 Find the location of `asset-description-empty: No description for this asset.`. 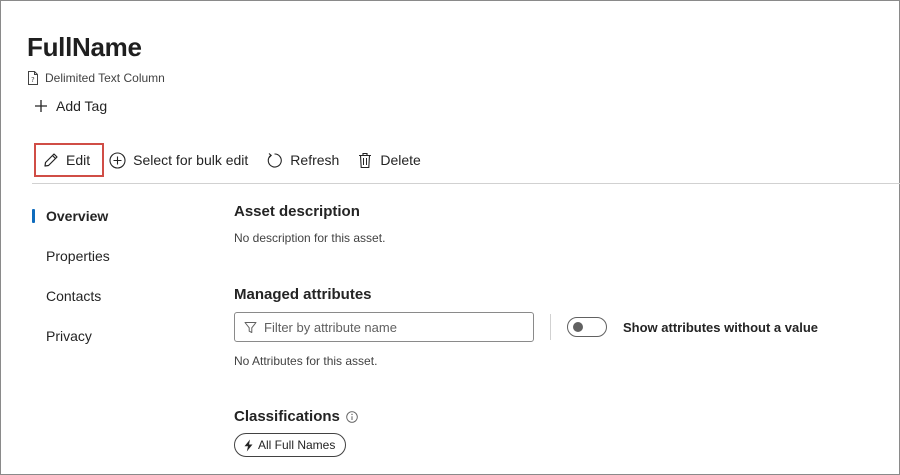

asset-description-empty: No description for this asset. is located at coordinates (310, 238).